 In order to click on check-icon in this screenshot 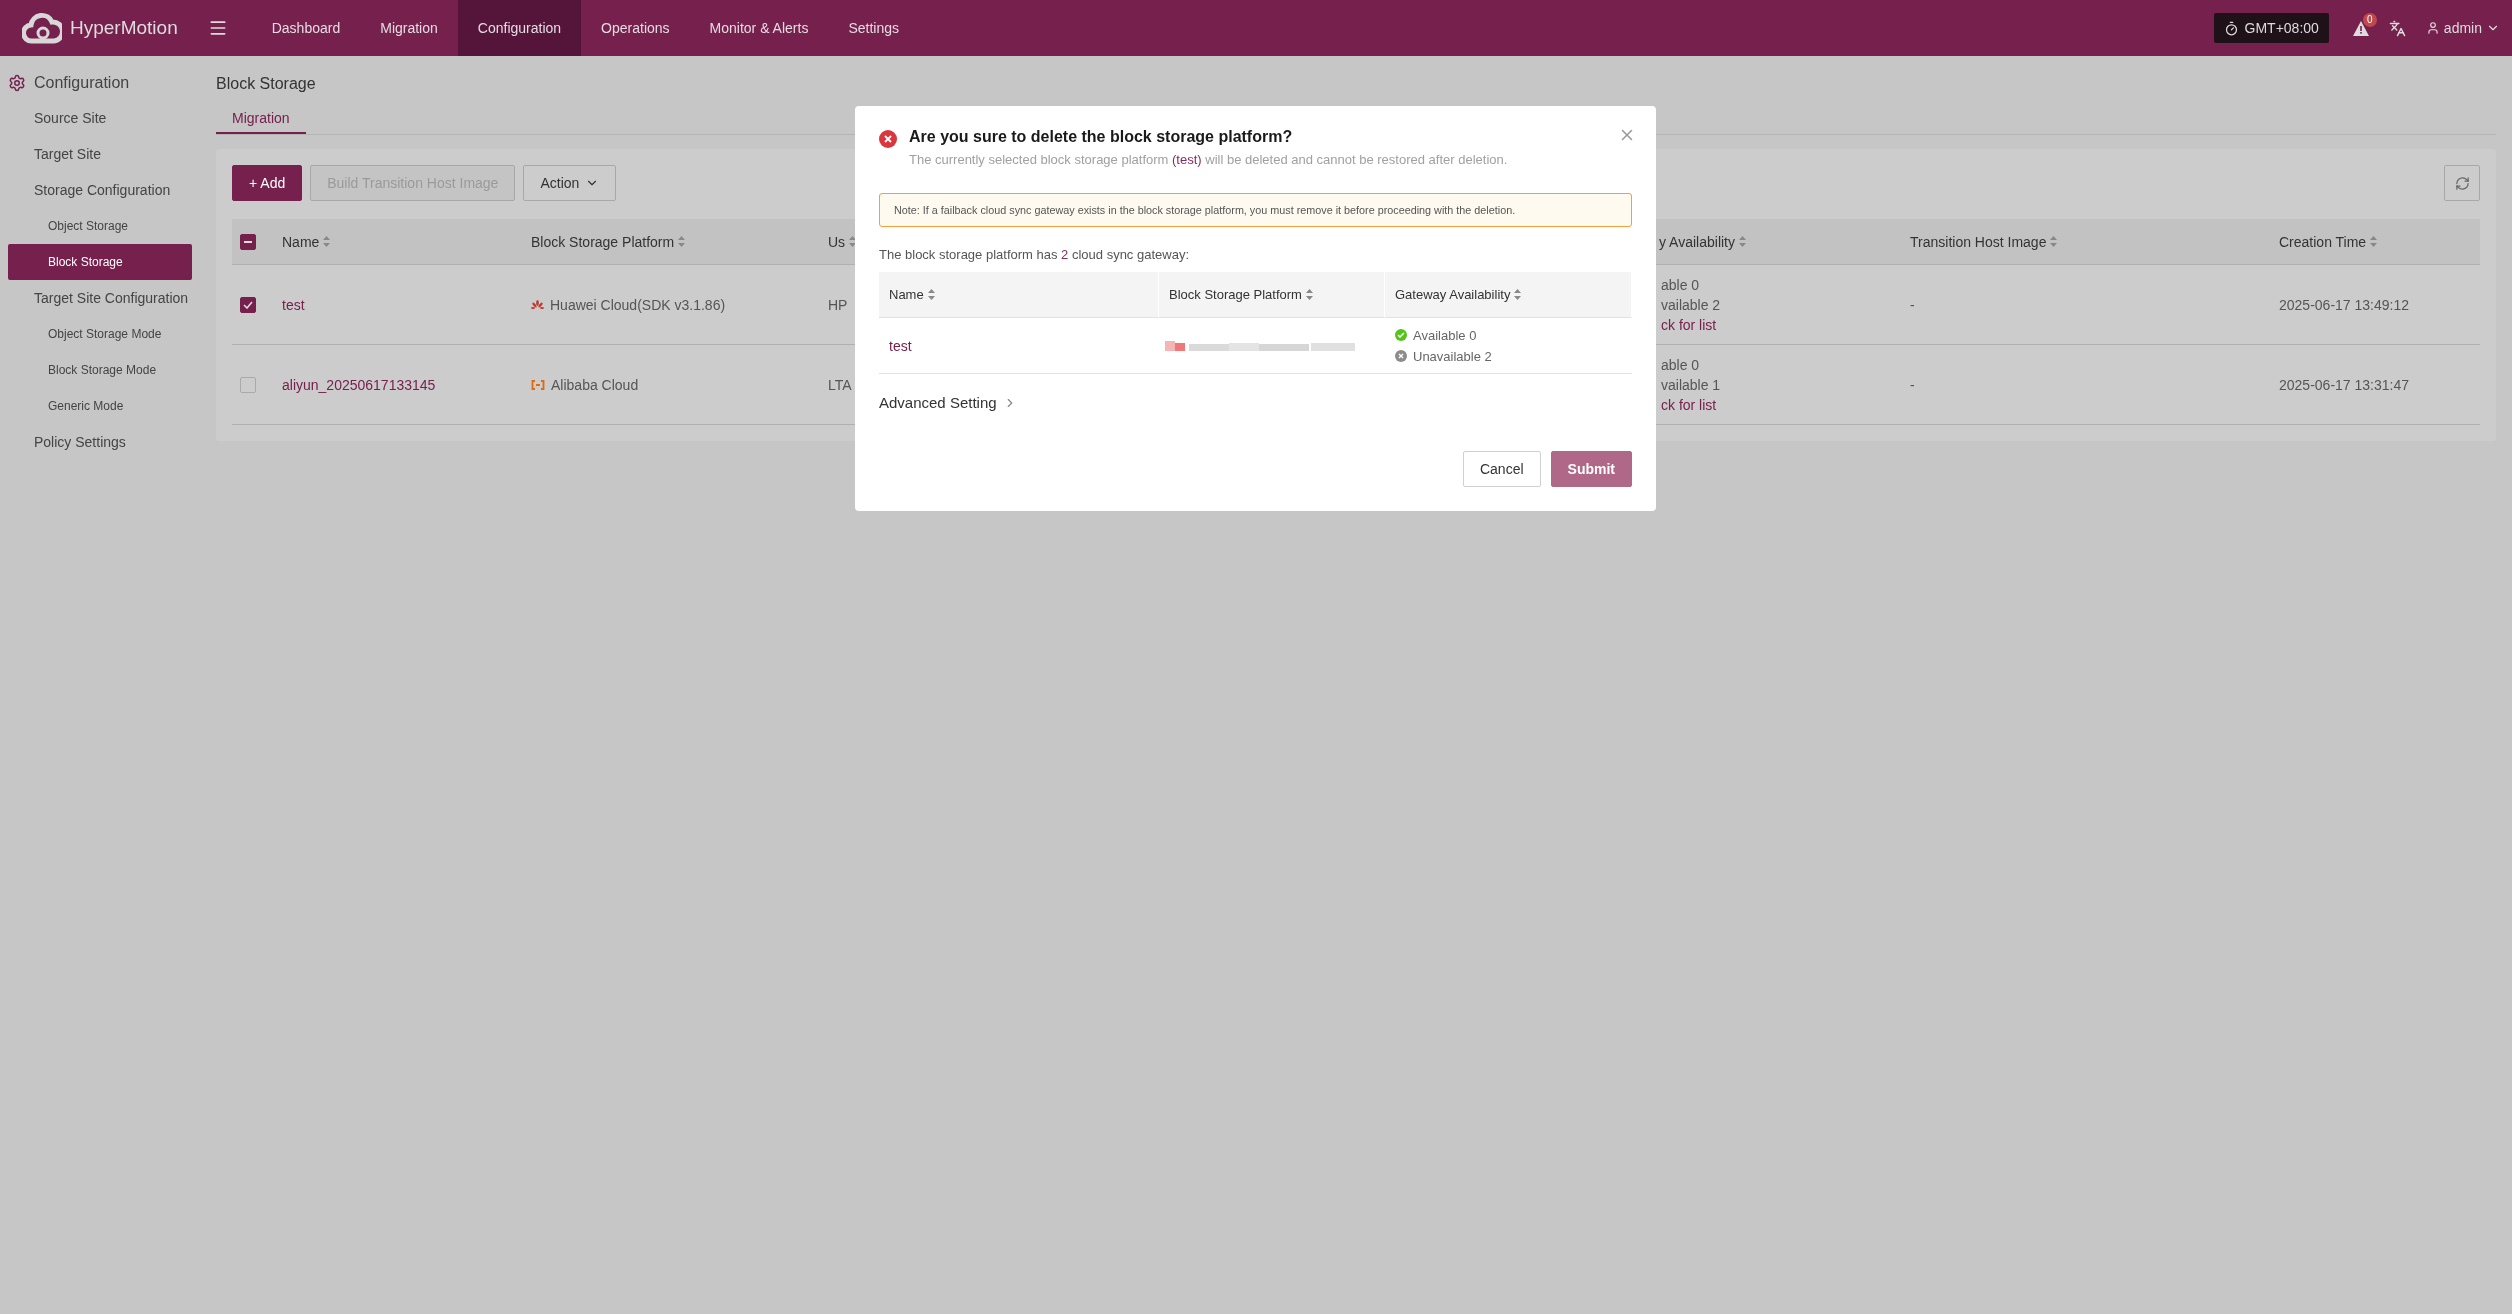, I will do `click(248, 304)`.